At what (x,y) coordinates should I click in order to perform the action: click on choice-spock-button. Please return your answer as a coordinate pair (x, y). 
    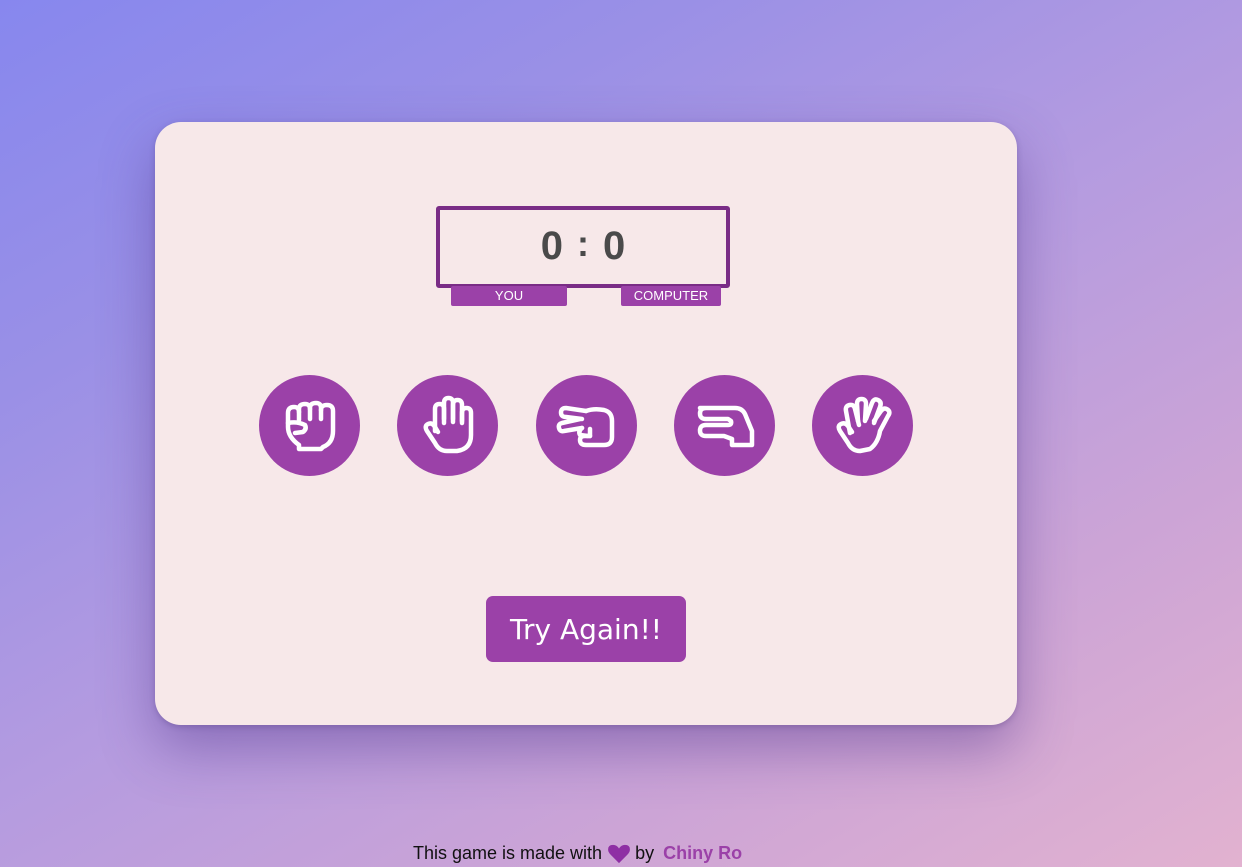
    Looking at the image, I should click on (862, 425).